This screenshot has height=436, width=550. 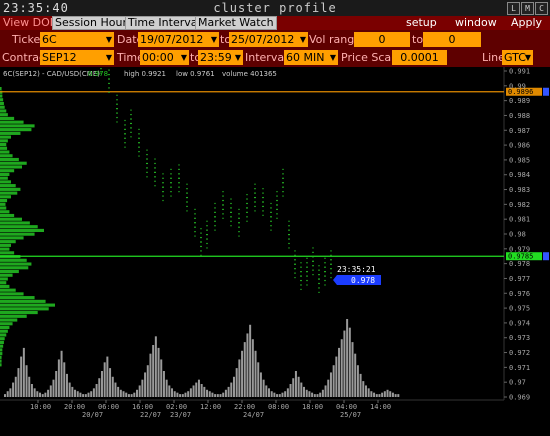 What do you see at coordinates (350, 415) in the screenshot?
I see `date-label: 25/07` at bounding box center [350, 415].